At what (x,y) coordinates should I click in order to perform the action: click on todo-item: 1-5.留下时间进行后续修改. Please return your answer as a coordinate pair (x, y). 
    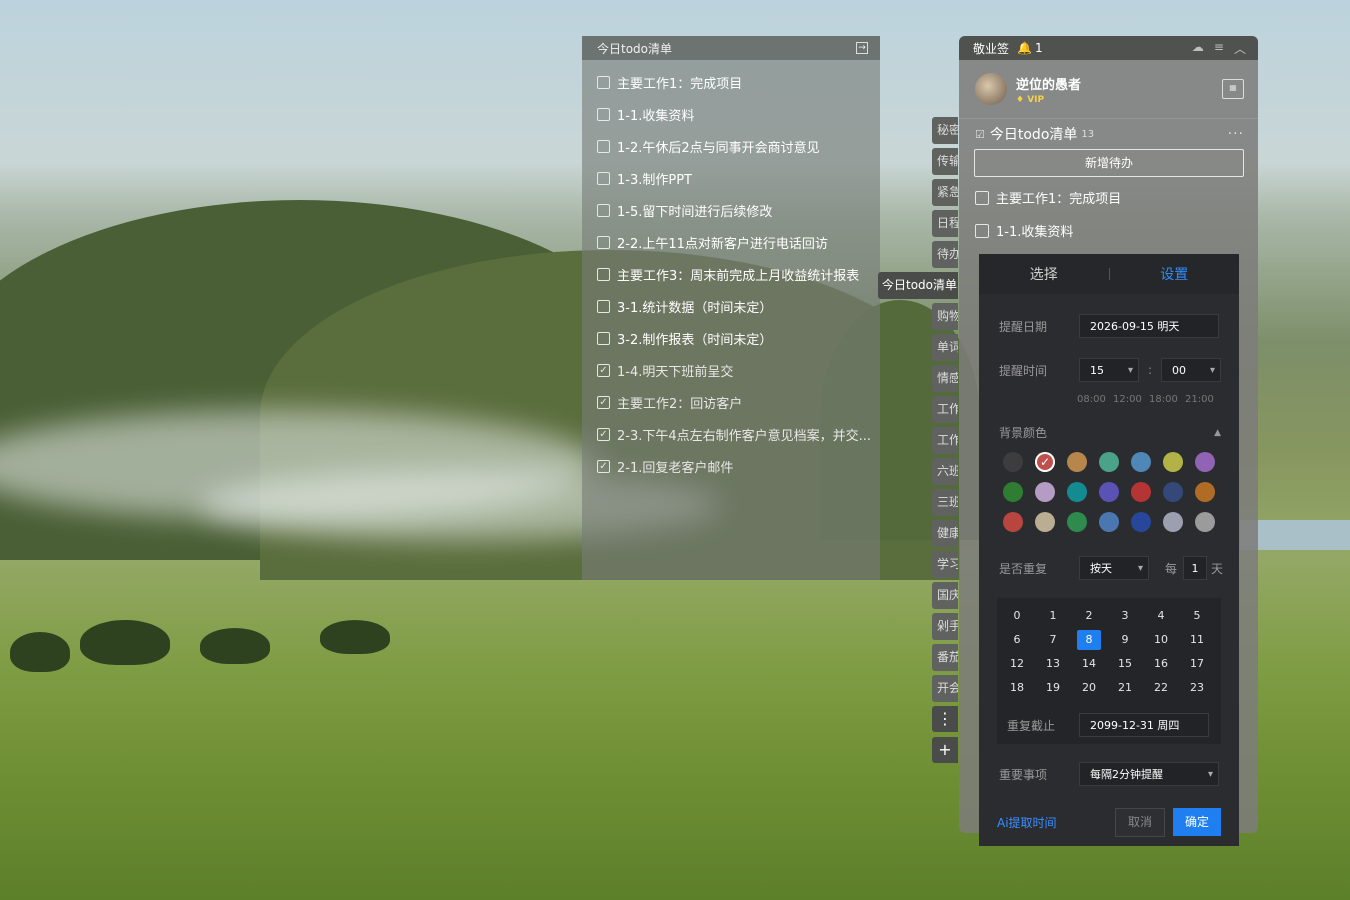
    Looking at the image, I should click on (731, 210).